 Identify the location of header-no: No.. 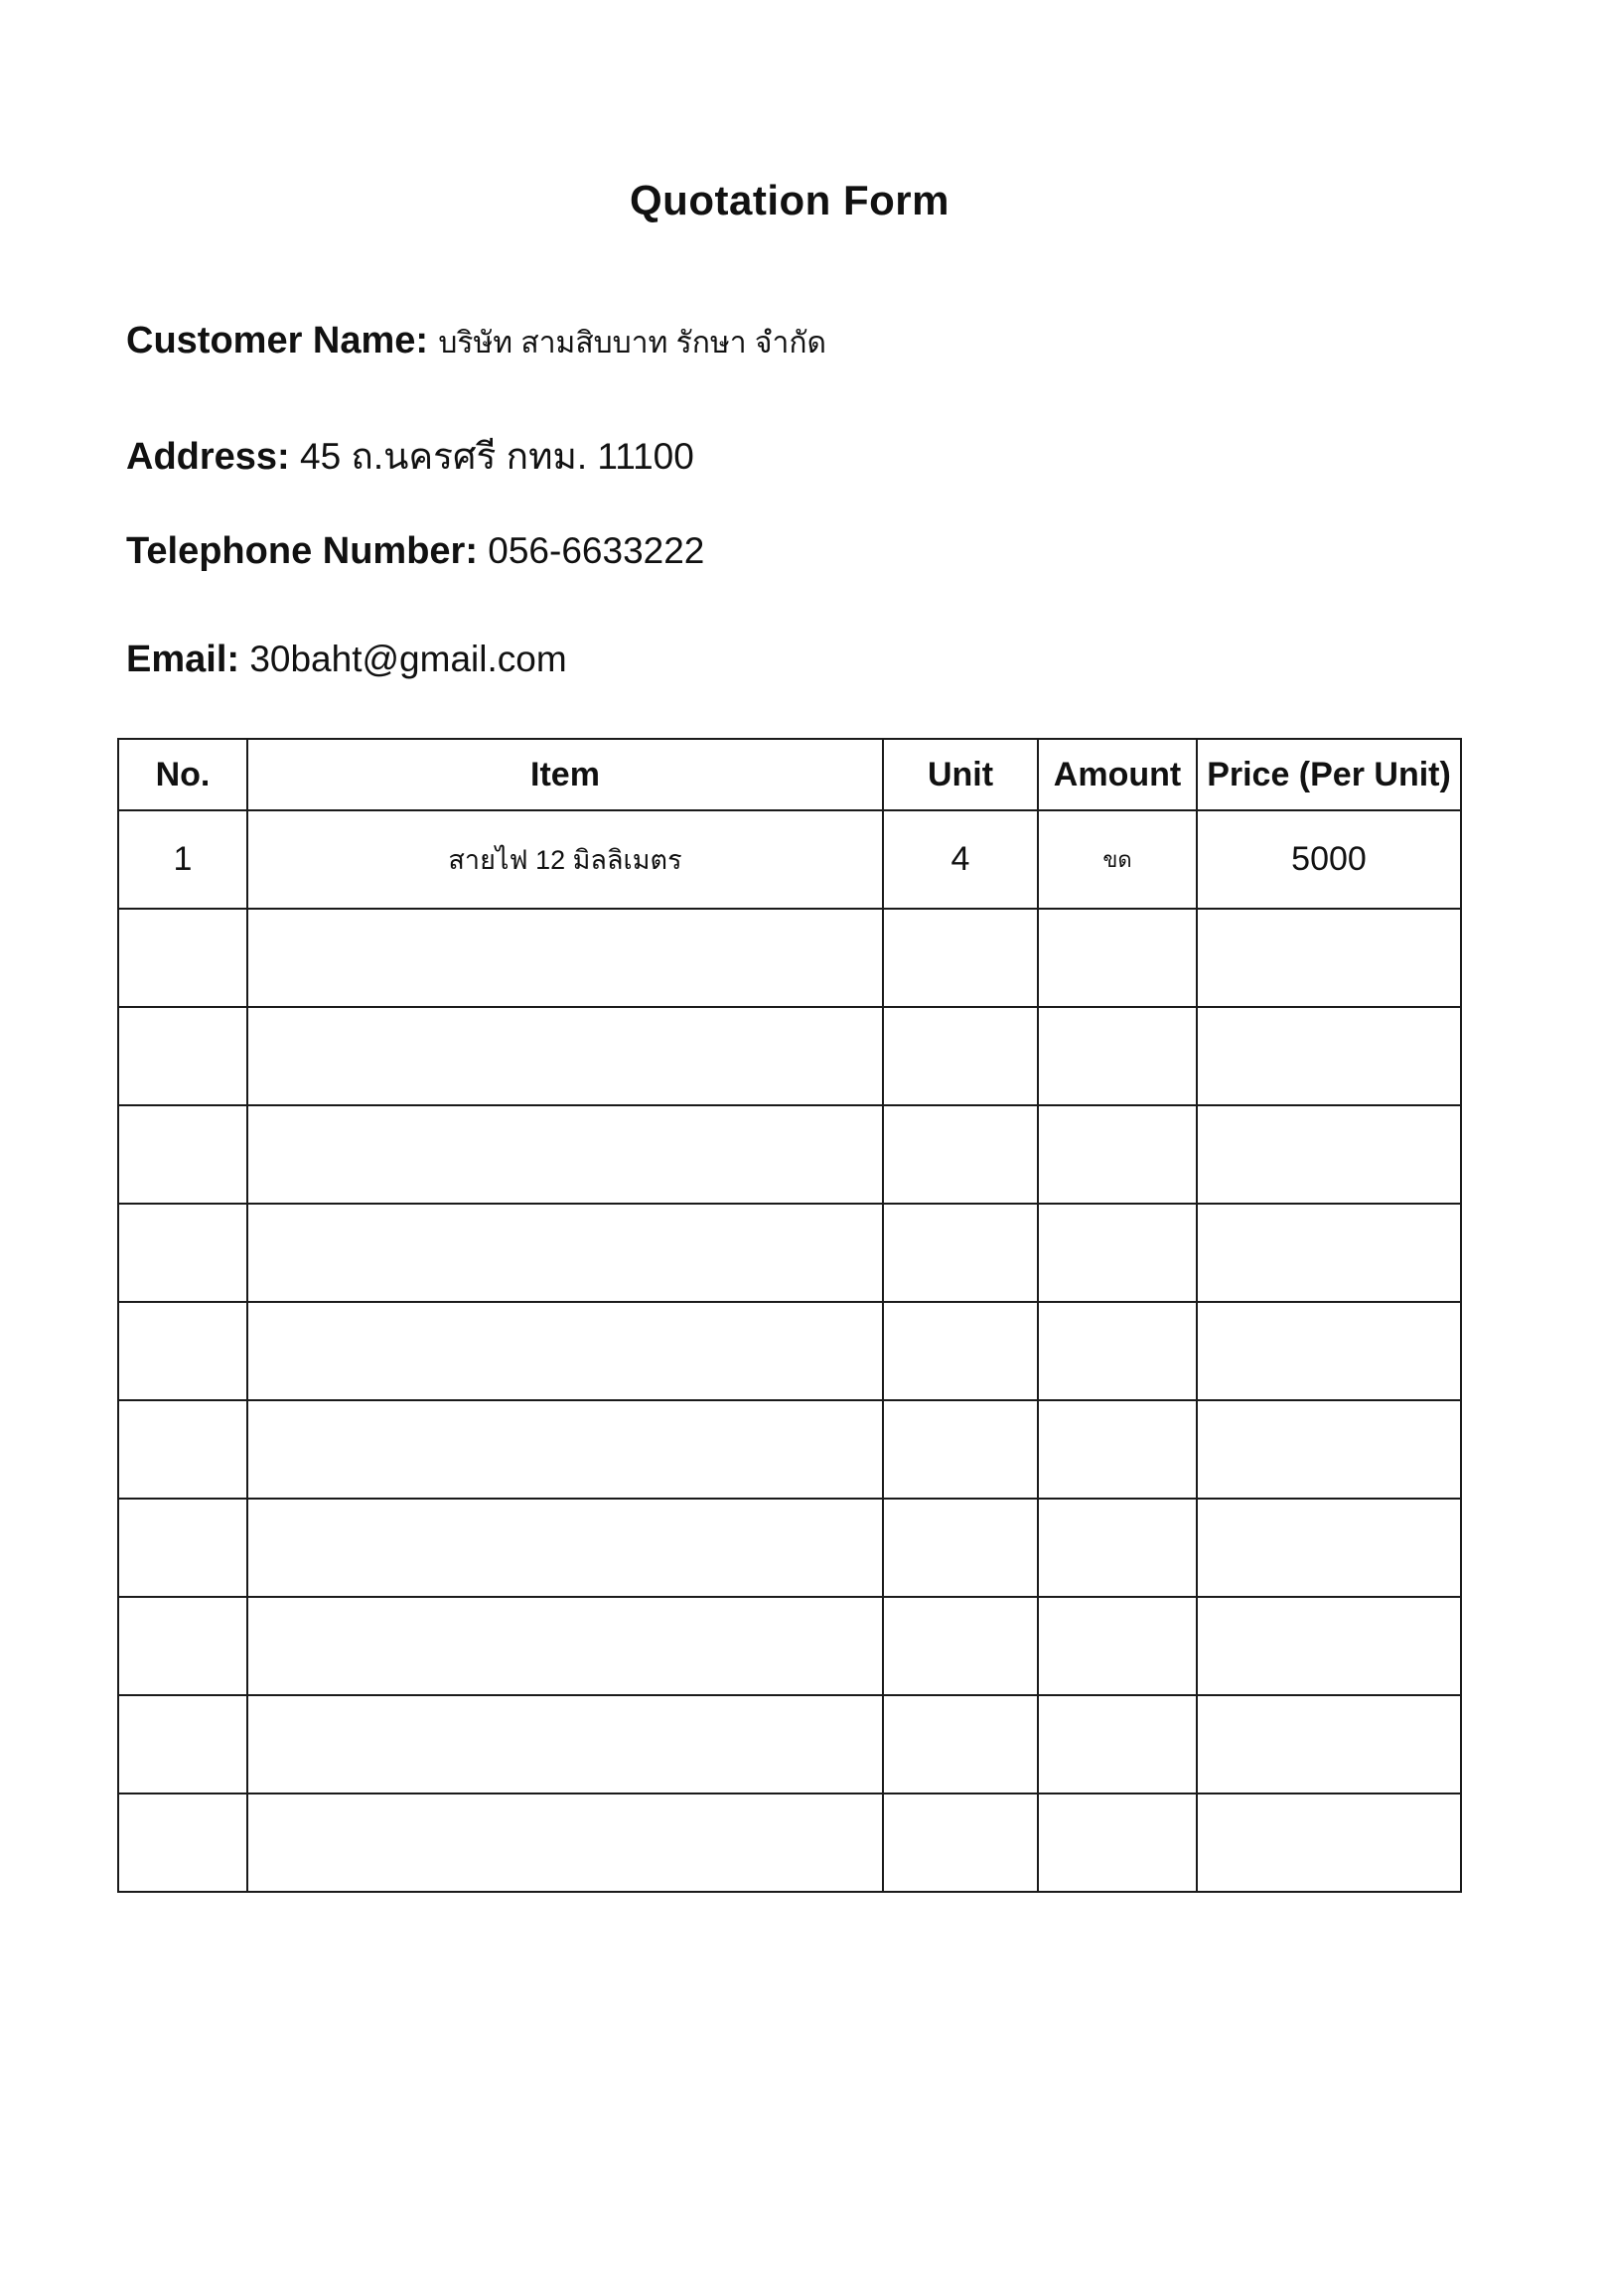
(182, 774).